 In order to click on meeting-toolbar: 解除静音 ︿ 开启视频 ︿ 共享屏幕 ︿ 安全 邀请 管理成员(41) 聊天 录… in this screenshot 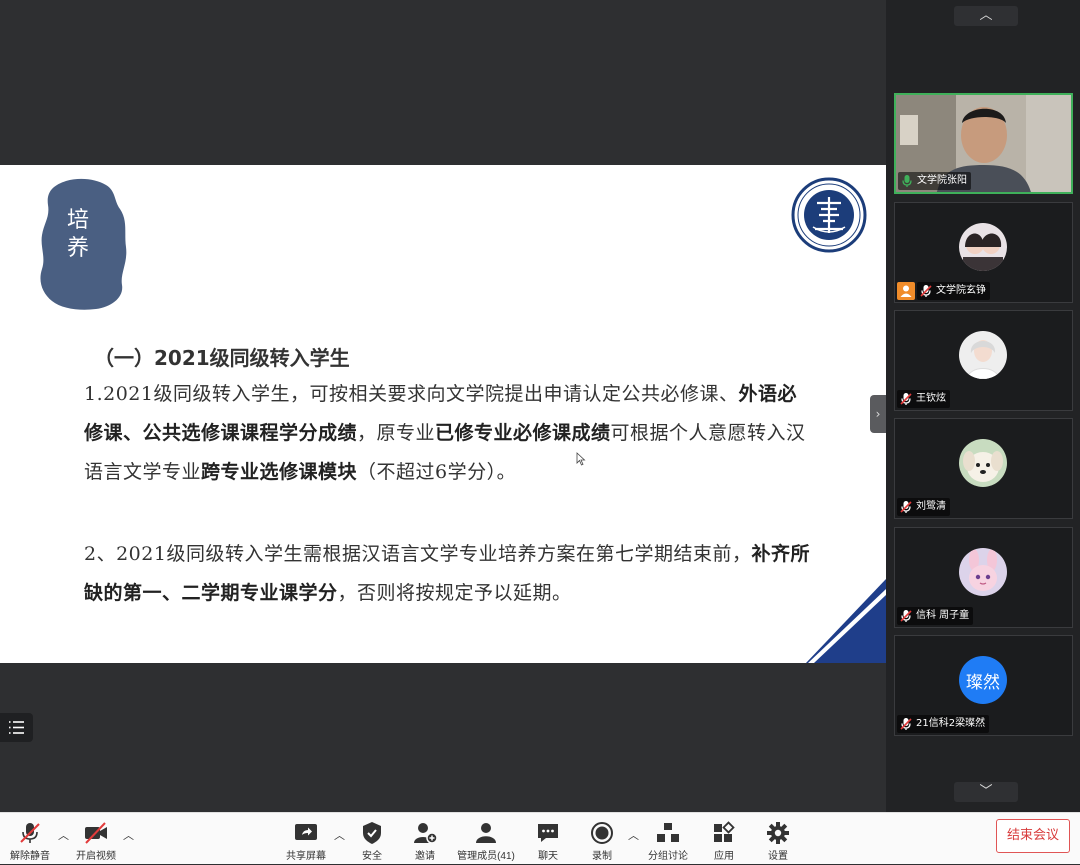, I will do `click(540, 838)`.